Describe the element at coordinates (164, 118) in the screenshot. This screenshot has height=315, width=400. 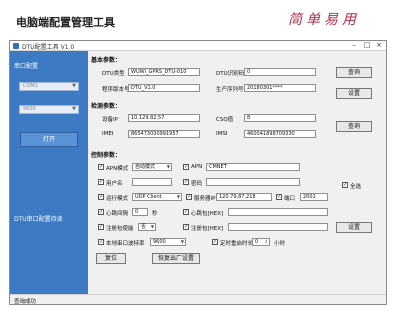
I see `device-ip-field: 10.129.82.57` at that location.